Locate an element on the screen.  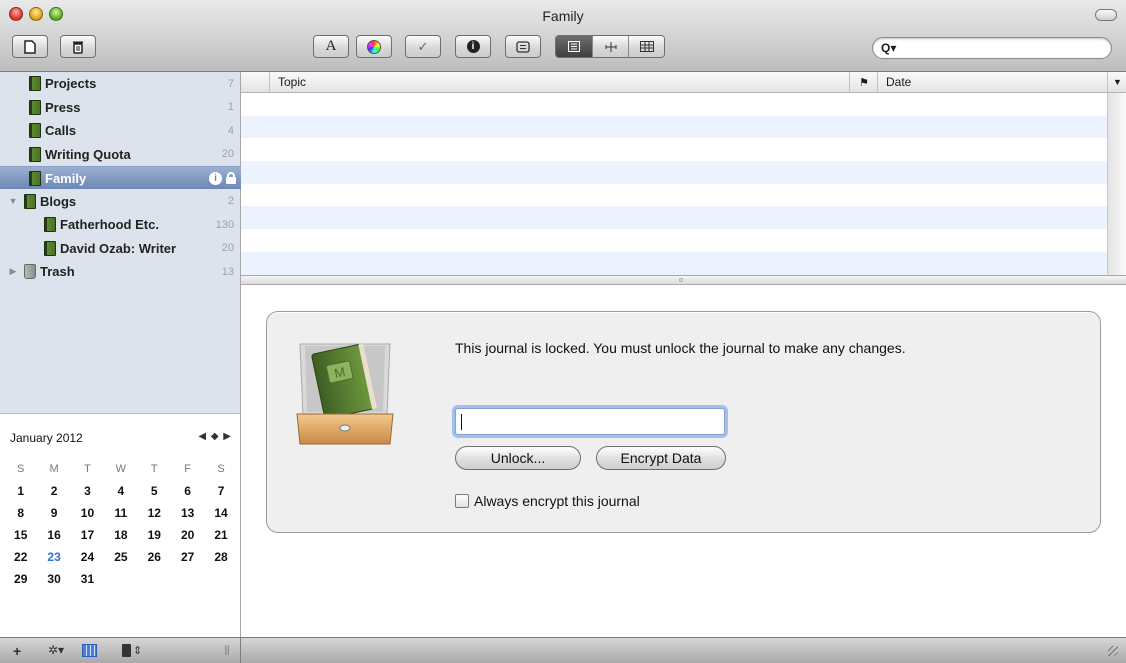
checkmark-icon: ✓ is located at coordinates (423, 46).